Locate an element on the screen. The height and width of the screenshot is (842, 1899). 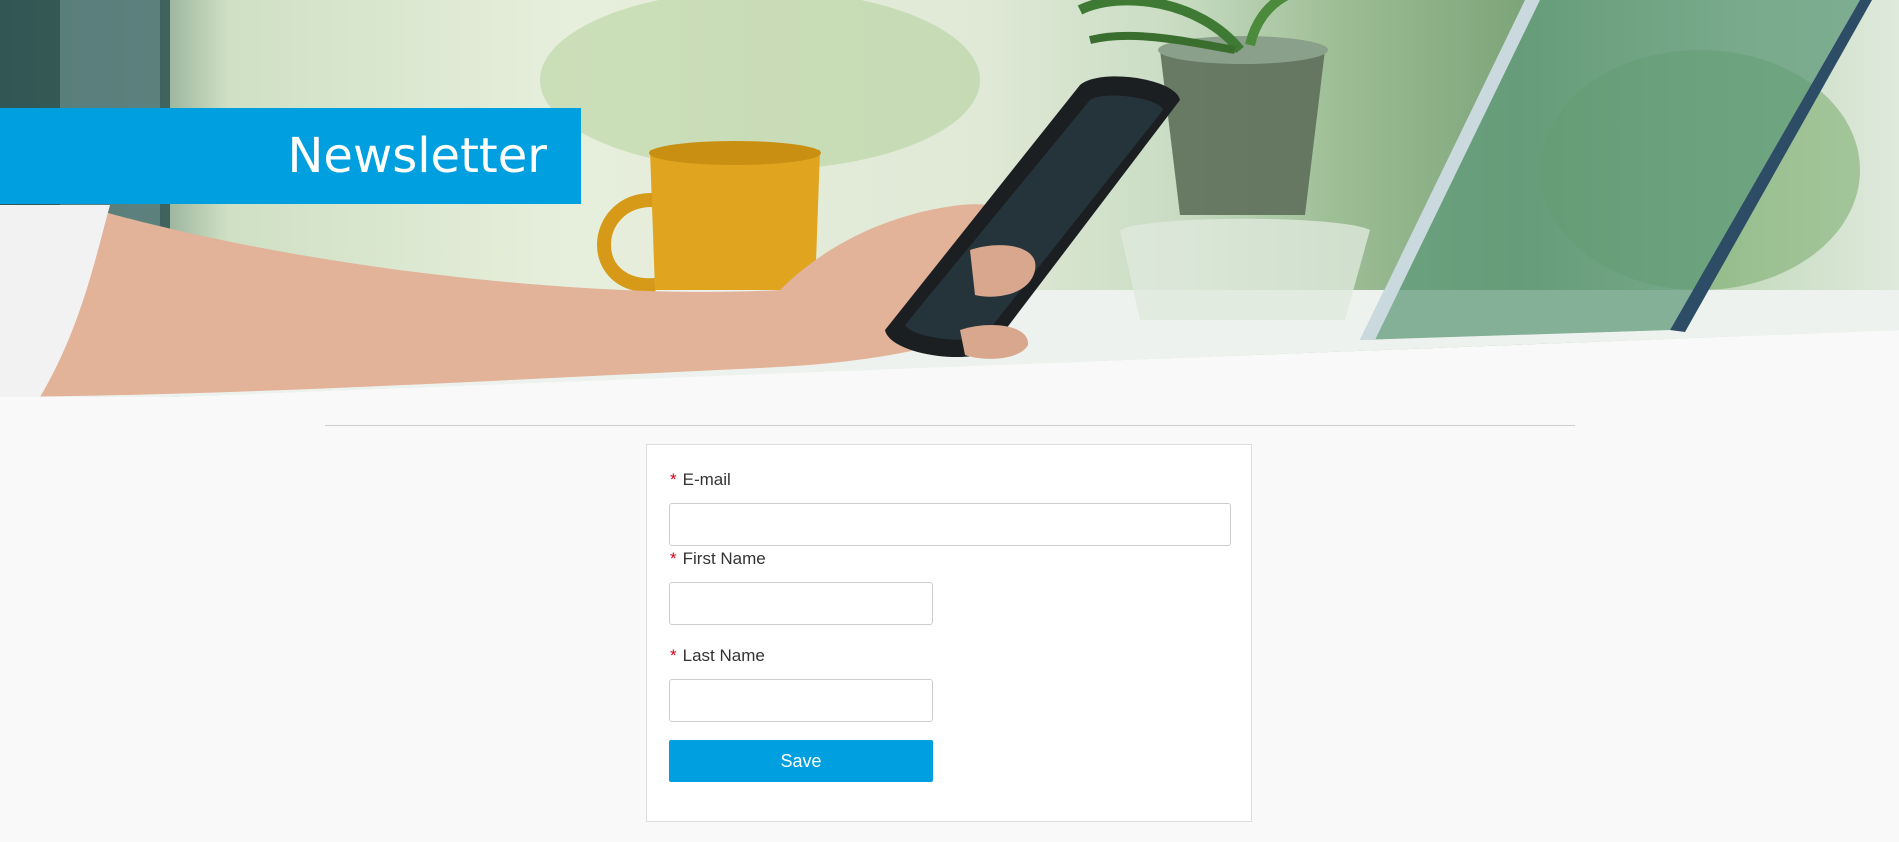
email-label: * E-mail is located at coordinates (700, 480).